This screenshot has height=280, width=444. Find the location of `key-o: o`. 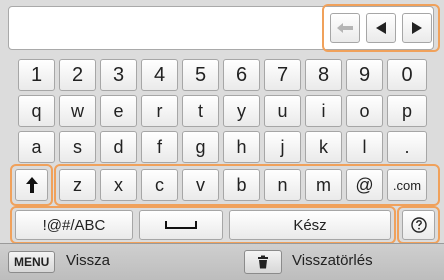

key-o: o is located at coordinates (364, 111).